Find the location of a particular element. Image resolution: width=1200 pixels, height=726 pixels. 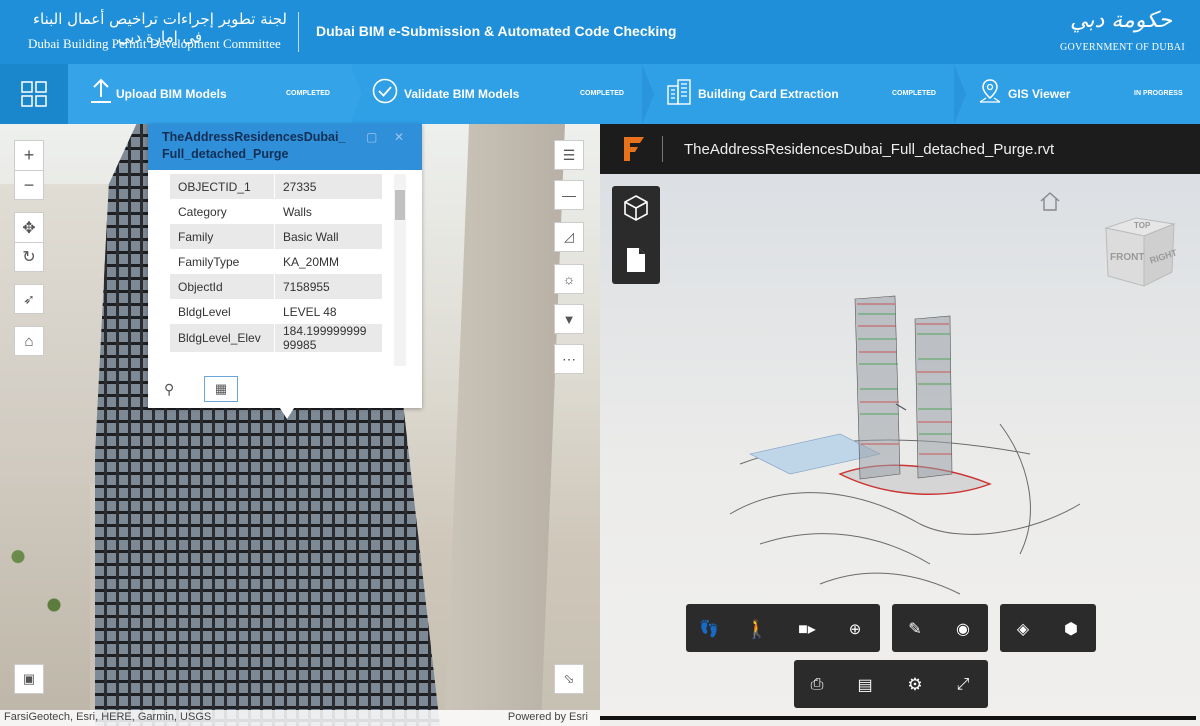

eye-slash-icon: ◉ is located at coordinates (963, 629).